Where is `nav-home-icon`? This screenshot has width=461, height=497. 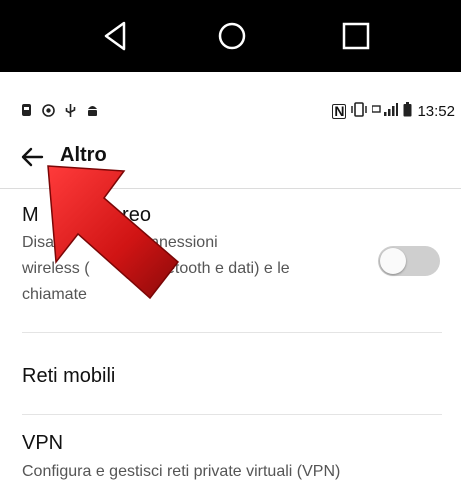
nav-home-icon is located at coordinates (232, 36).